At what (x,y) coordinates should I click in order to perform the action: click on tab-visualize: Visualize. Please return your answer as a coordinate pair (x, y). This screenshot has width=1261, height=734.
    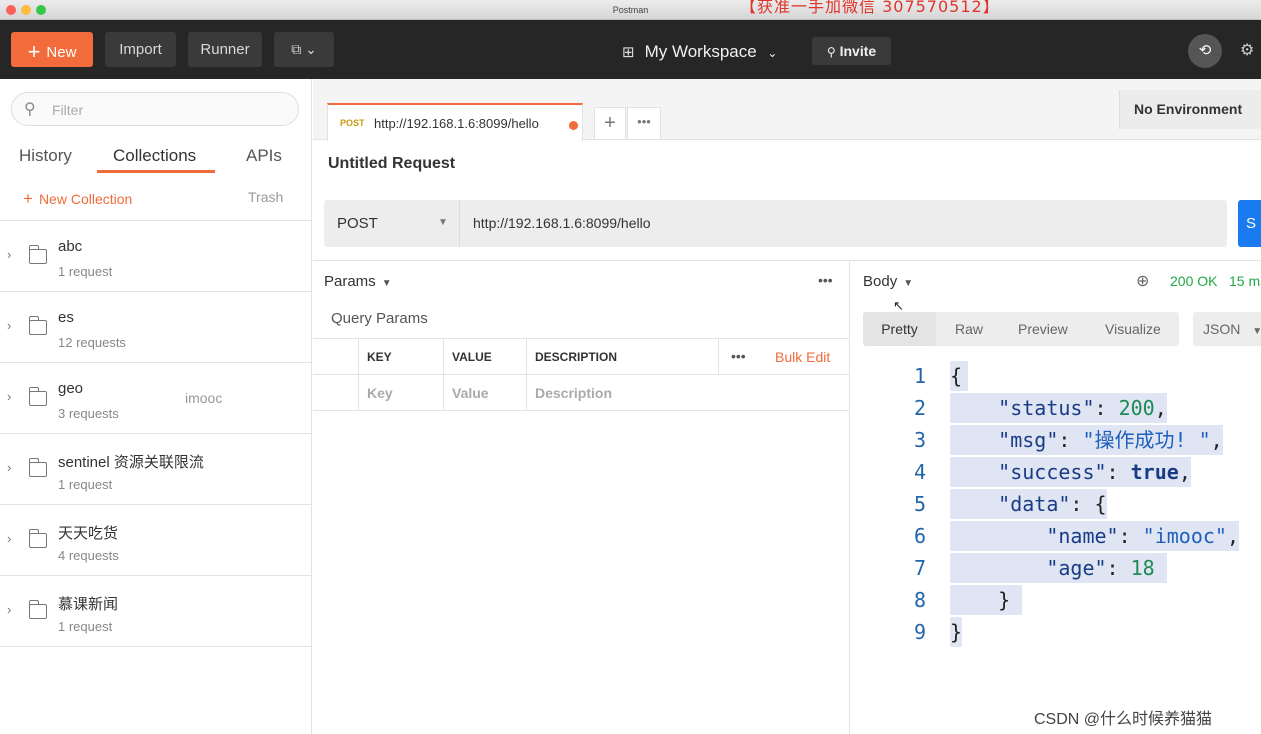
    Looking at the image, I should click on (1133, 329).